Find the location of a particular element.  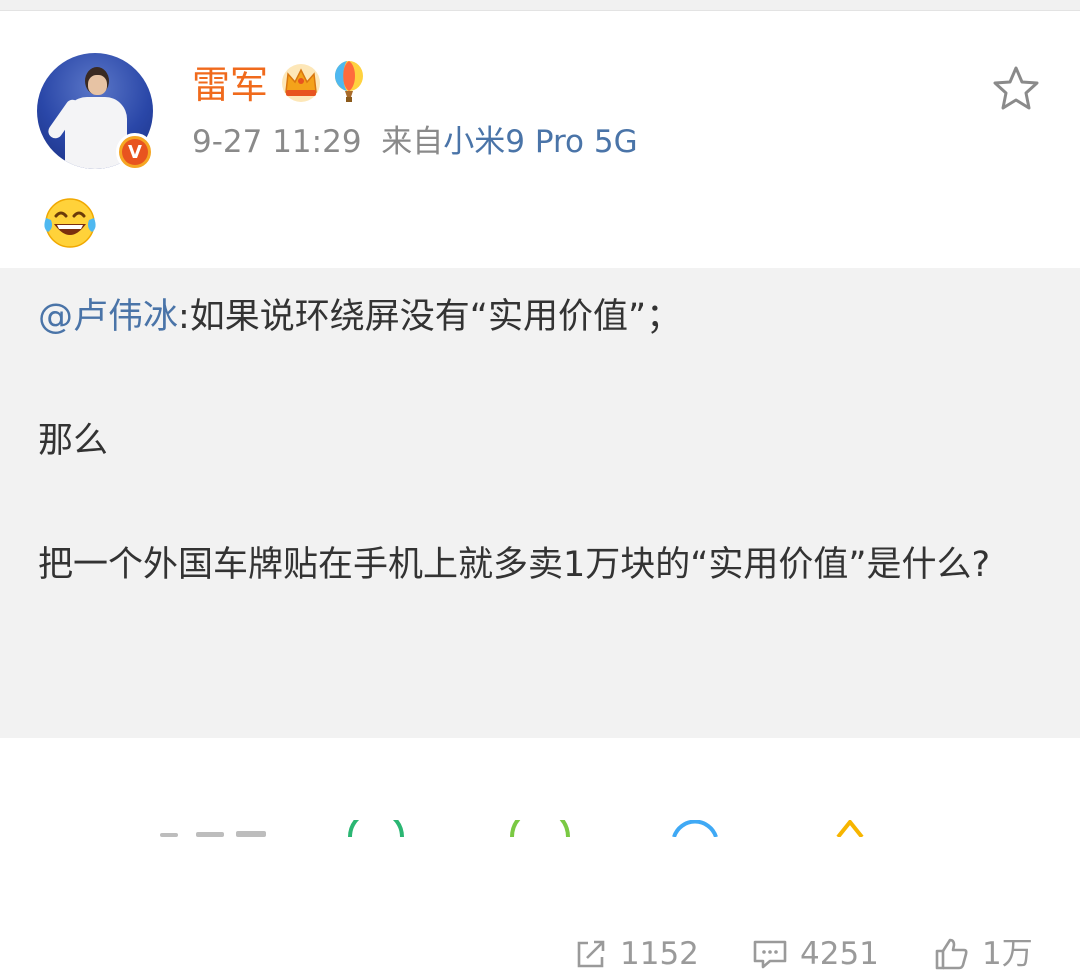

bottom-yellow-icon is located at coordinates (850, 828).